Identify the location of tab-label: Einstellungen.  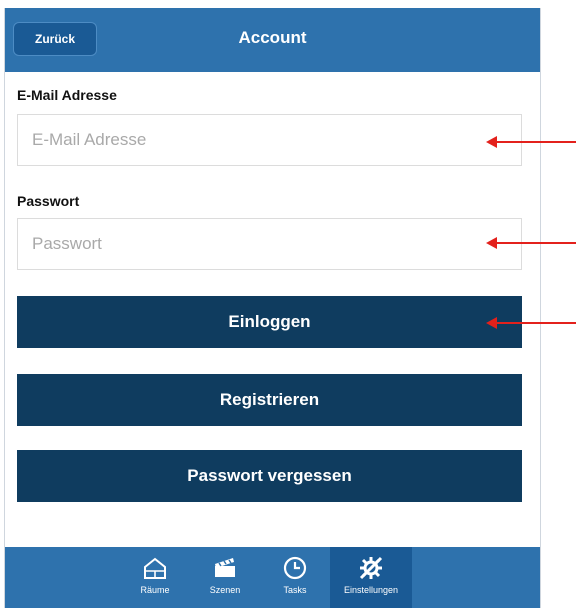
(371, 590).